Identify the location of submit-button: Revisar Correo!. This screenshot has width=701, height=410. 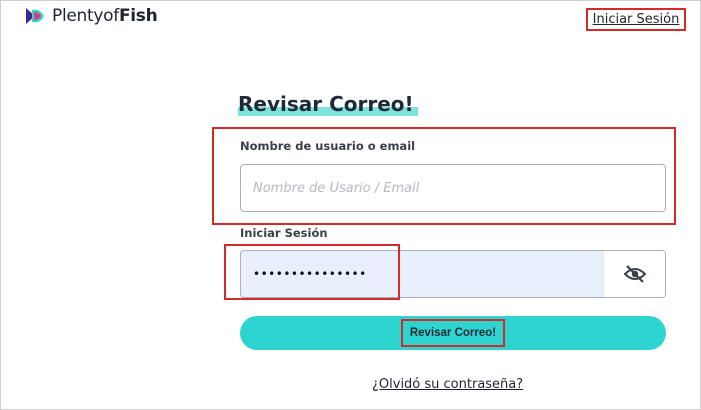
(453, 333).